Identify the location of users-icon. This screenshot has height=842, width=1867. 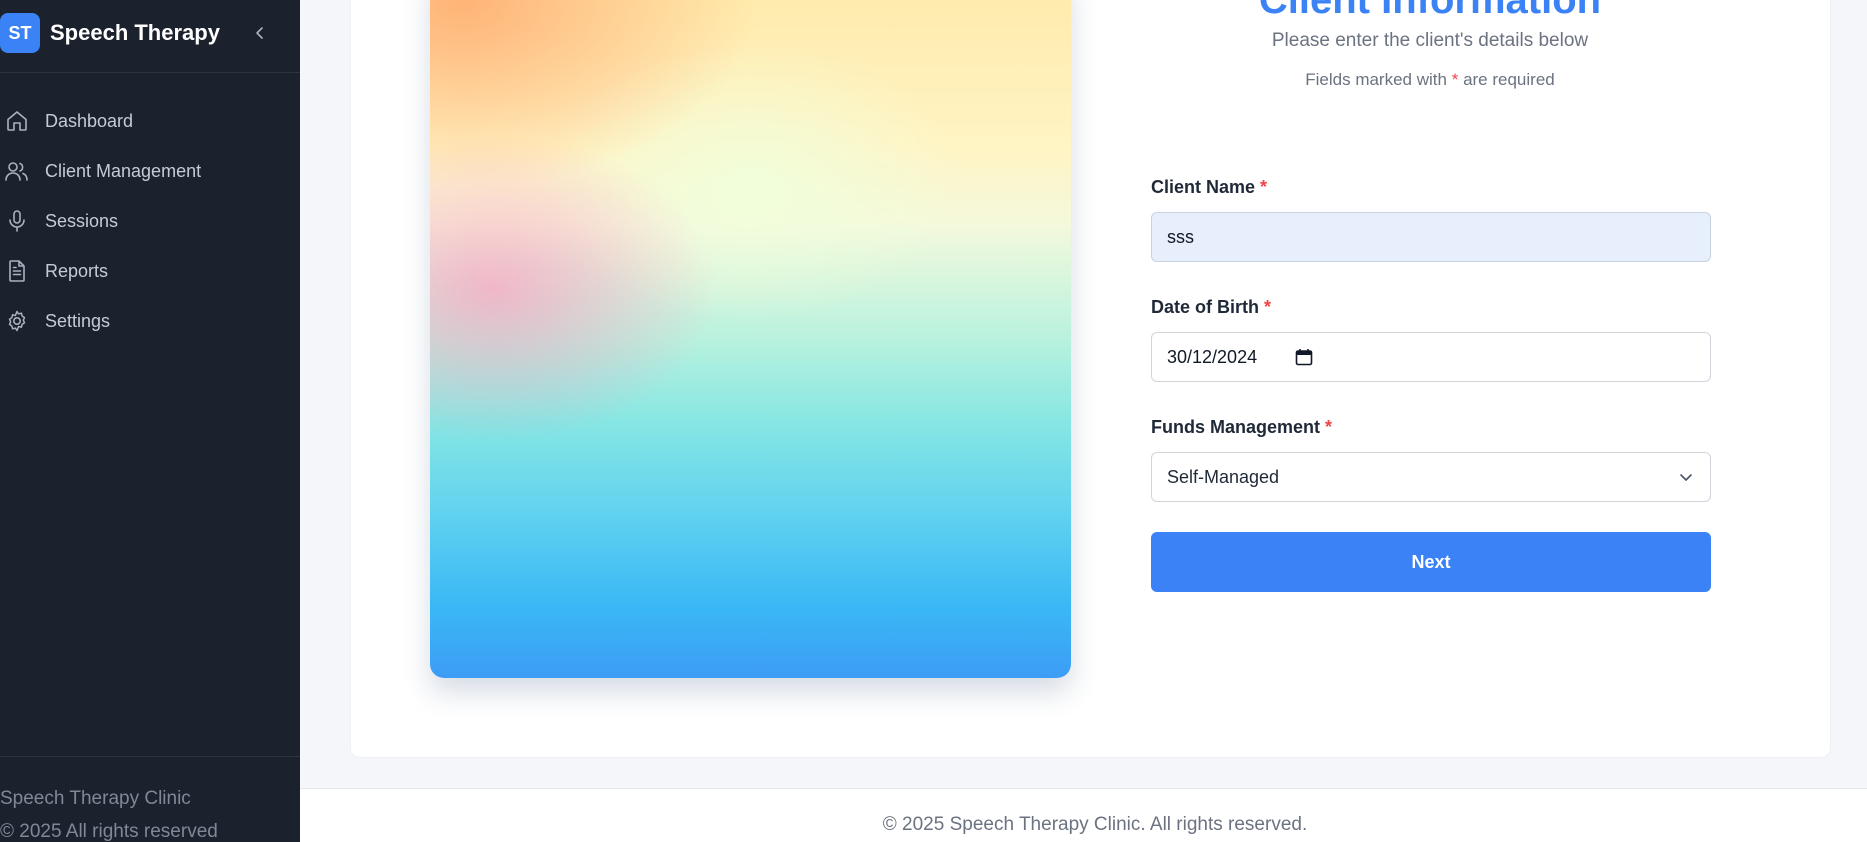
(17, 171).